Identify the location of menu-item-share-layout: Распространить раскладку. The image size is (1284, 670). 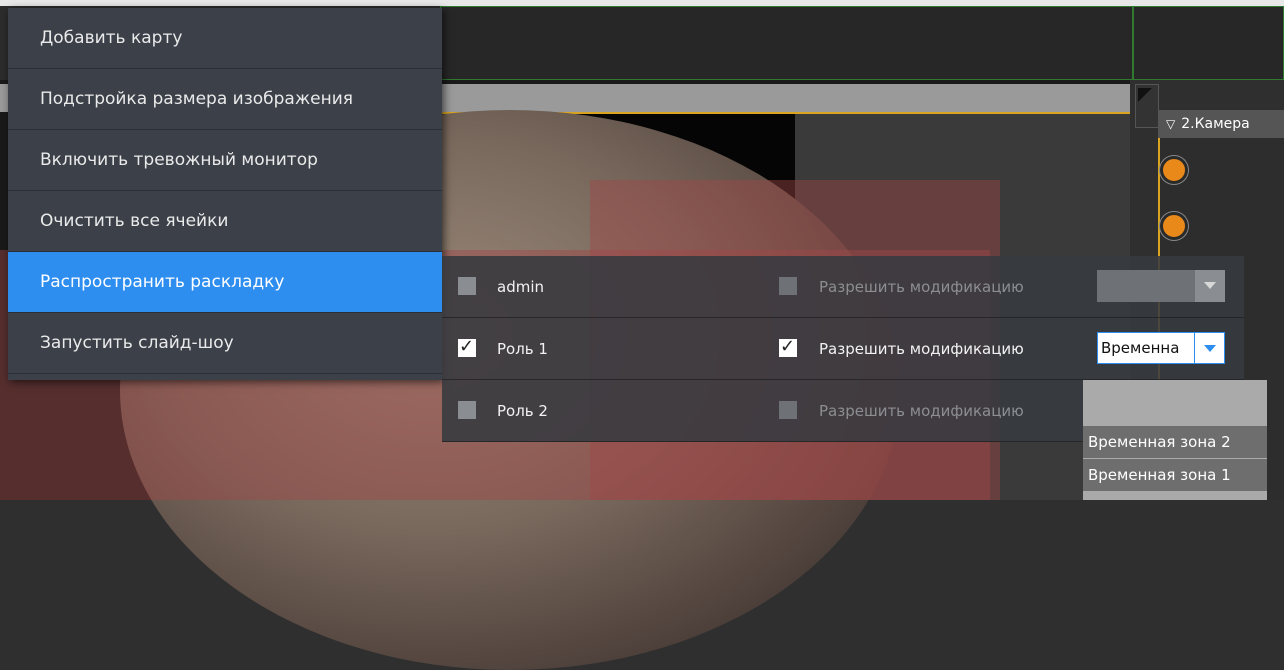
(225, 282).